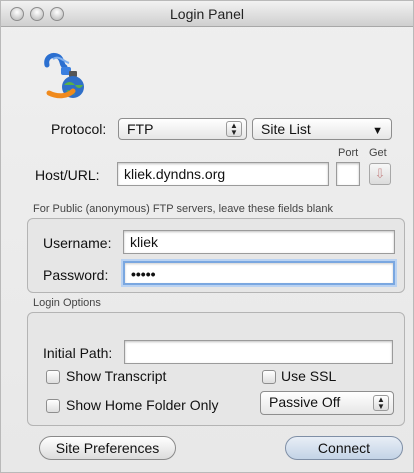  I want to click on get-port-button: ⇩, so click(380, 174).